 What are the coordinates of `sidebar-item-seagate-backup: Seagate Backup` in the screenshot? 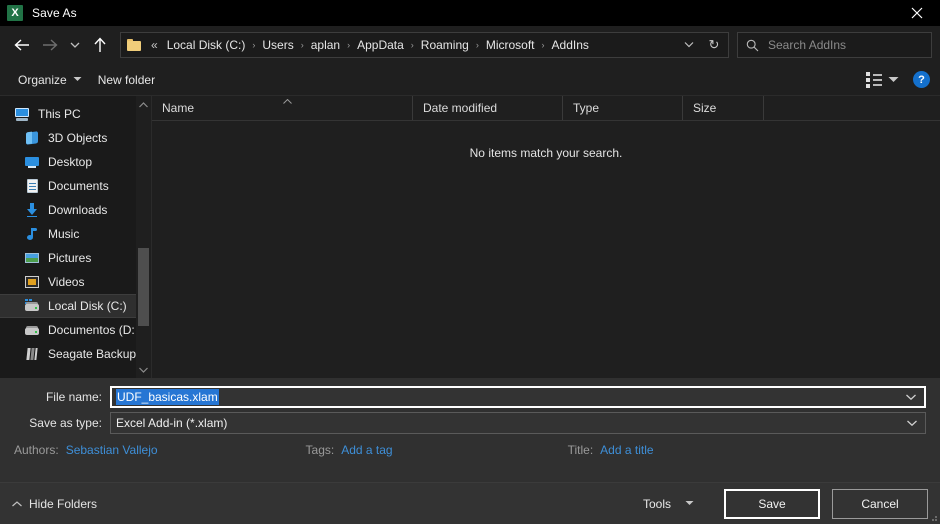 It's located at (75, 354).